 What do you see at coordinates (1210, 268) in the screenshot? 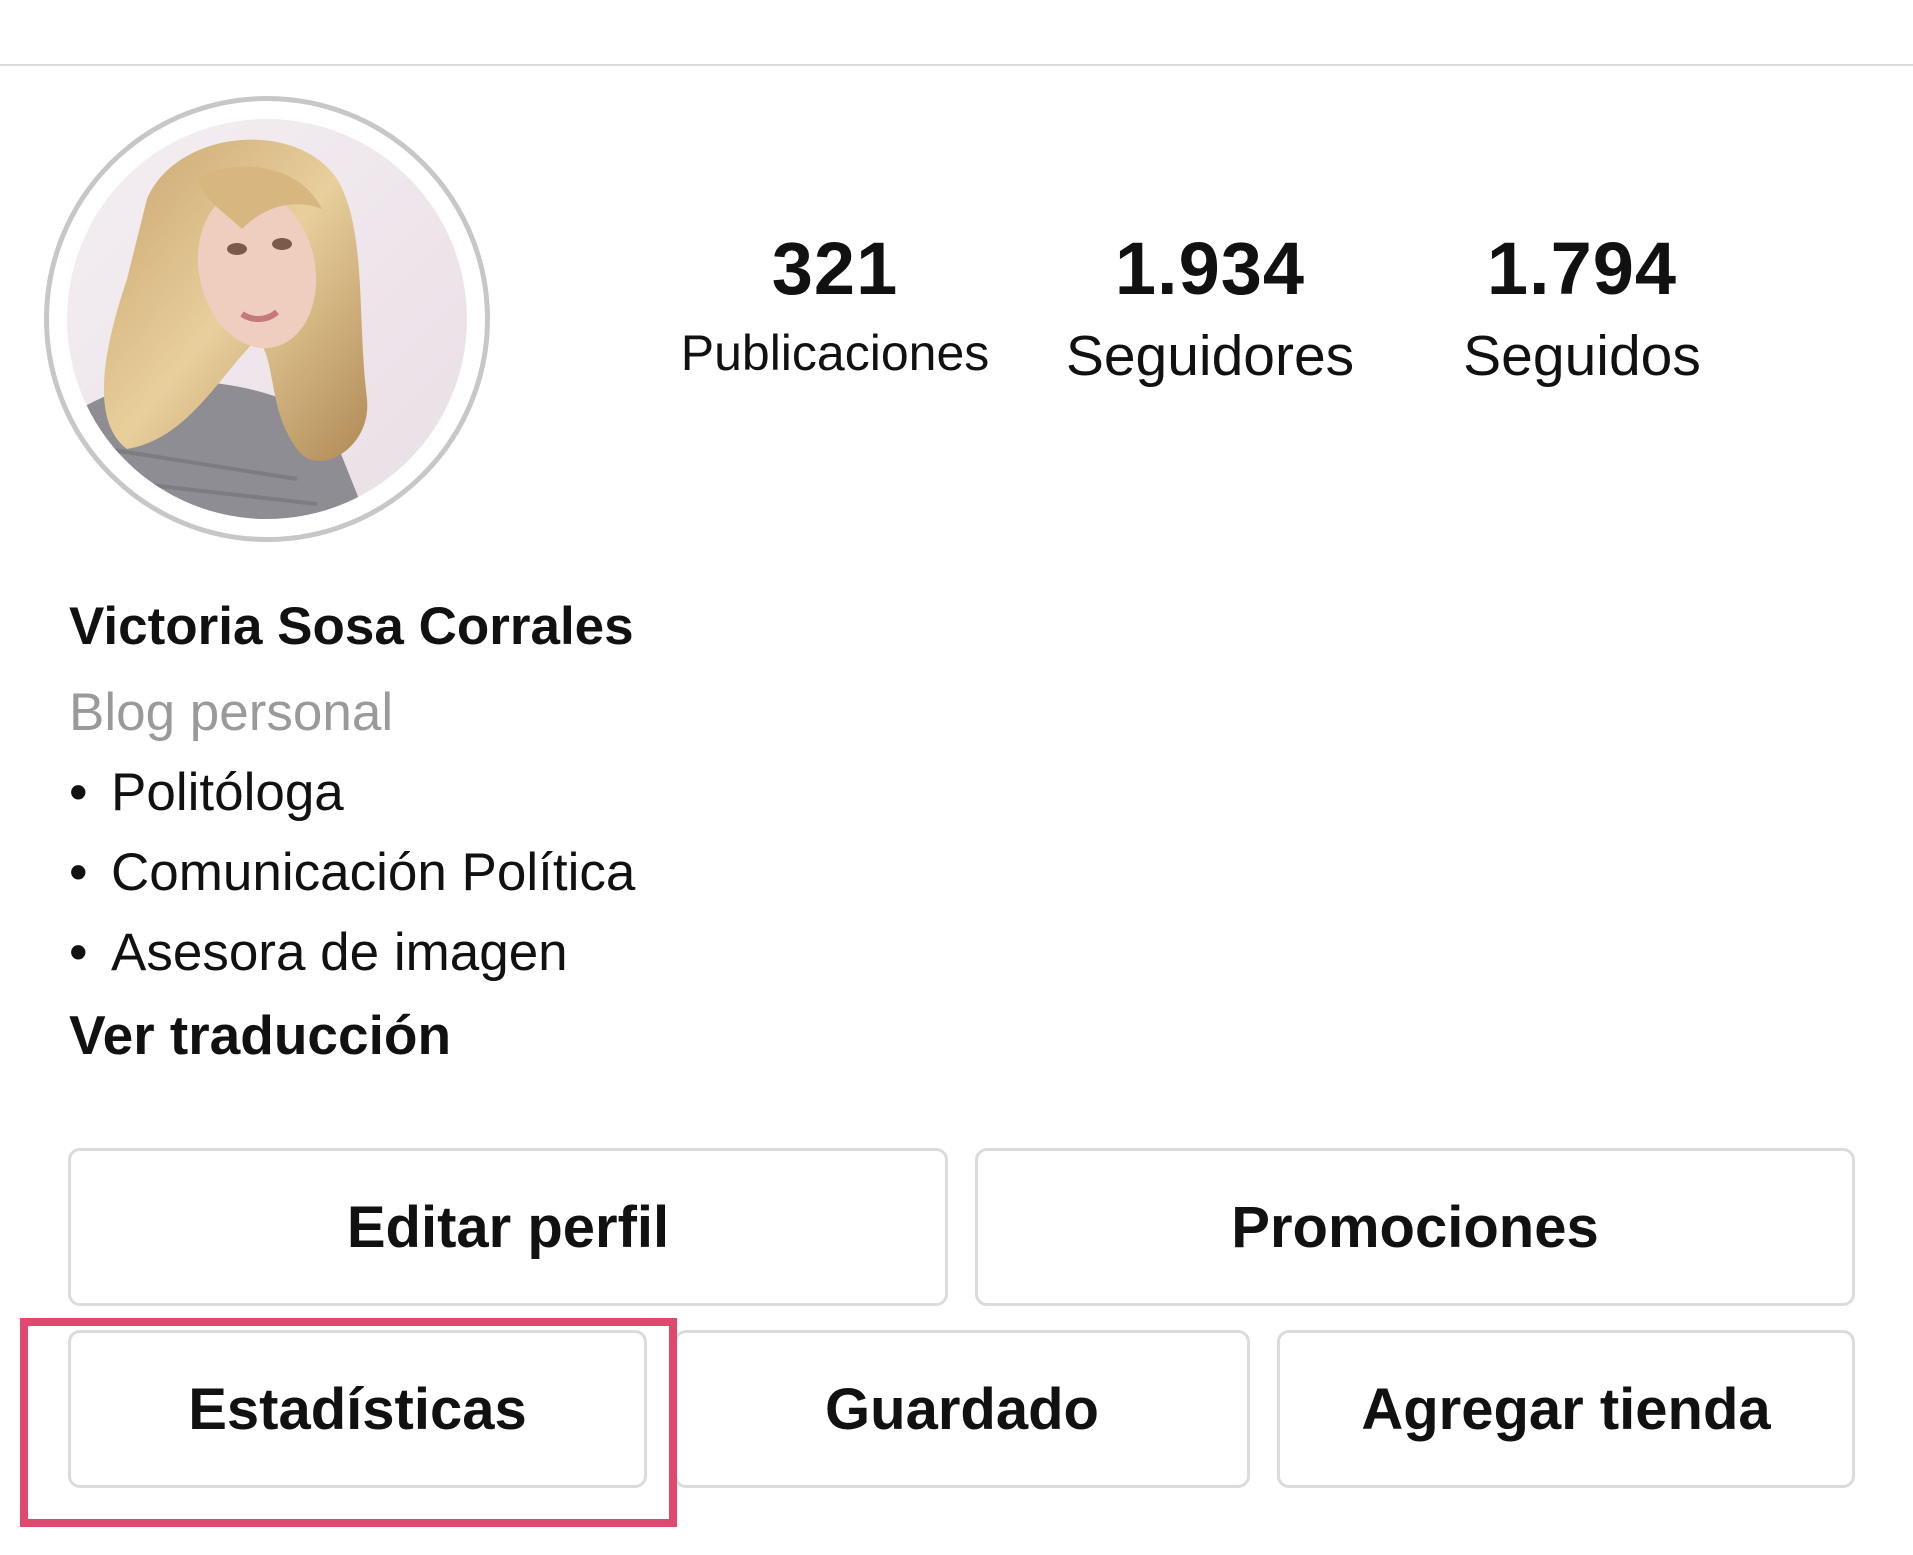
I see `followers-count: 1.934` at bounding box center [1210, 268].